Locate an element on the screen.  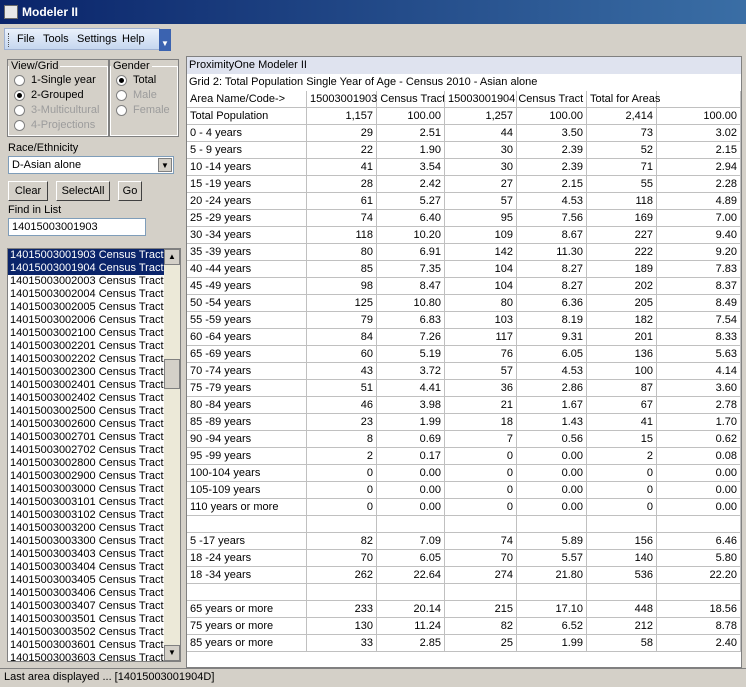
list-item: 14015003002006 Census Tract is located at coordinates (86, 320).